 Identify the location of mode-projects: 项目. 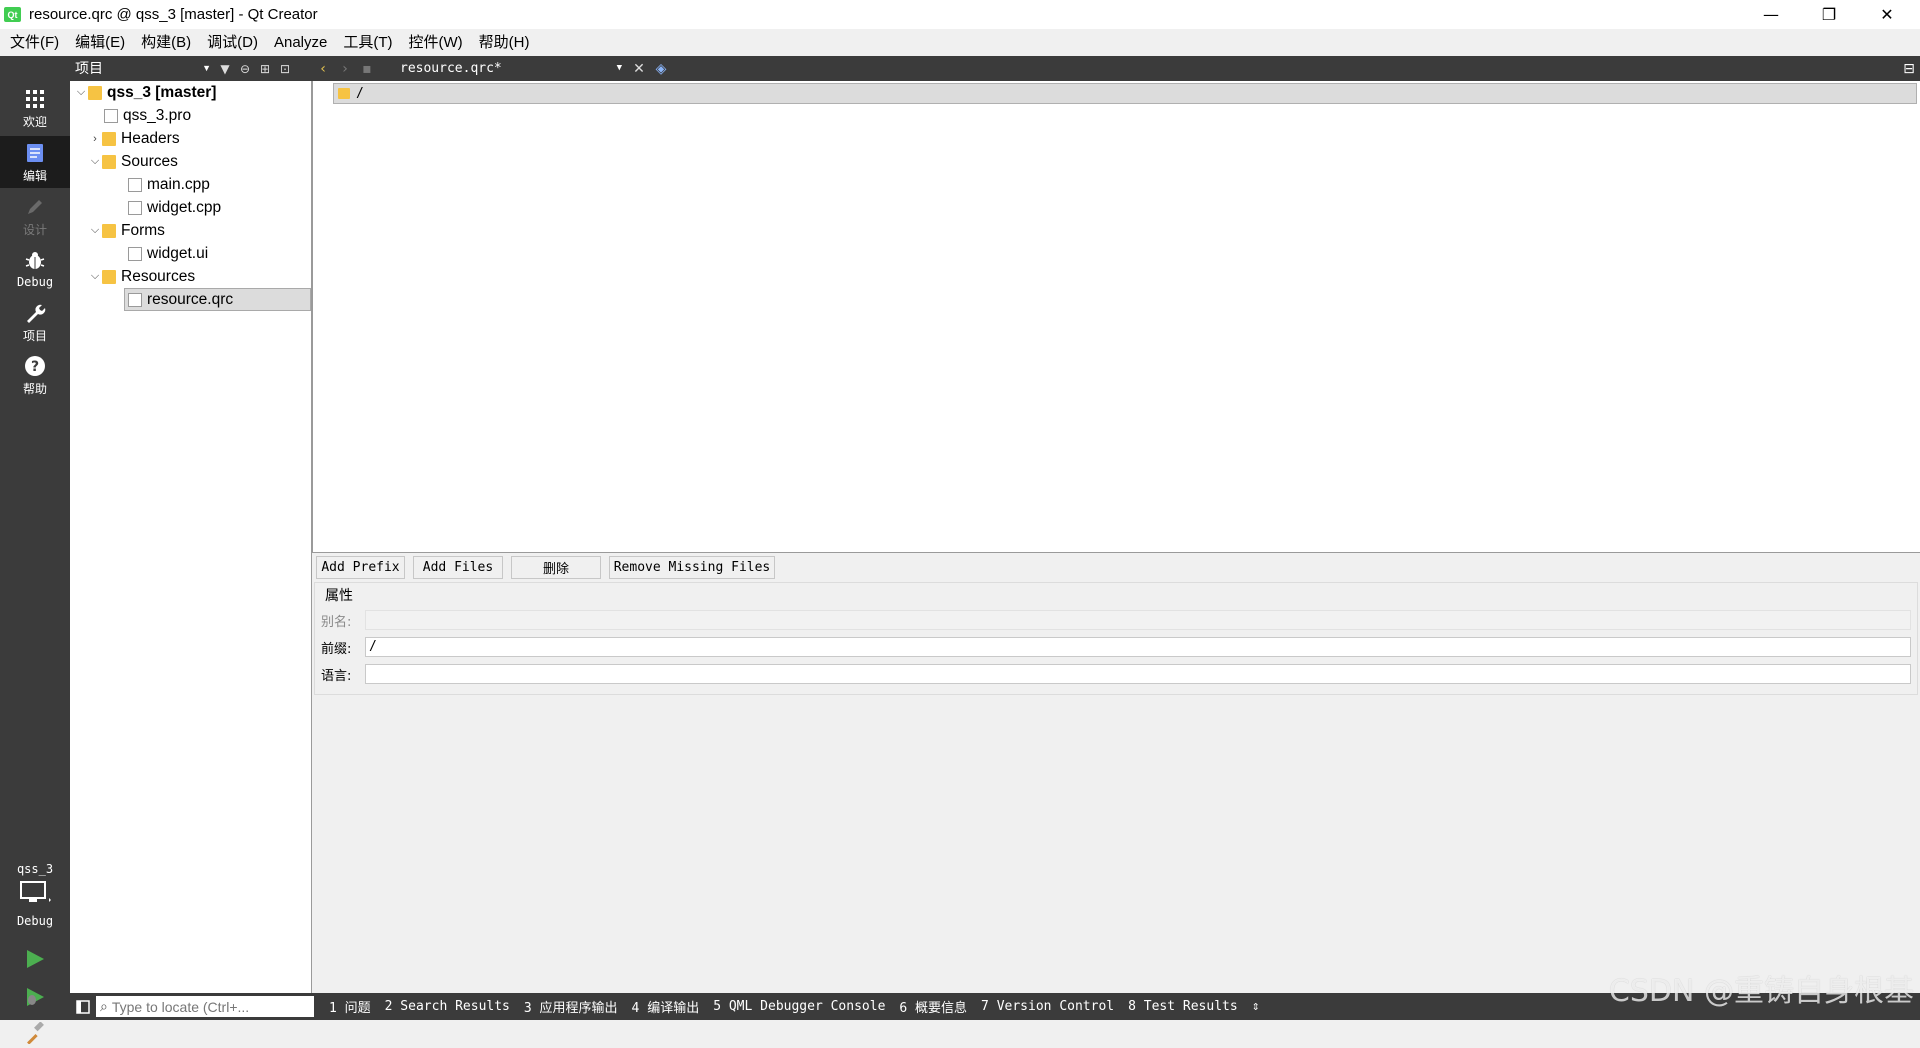
(35, 322).